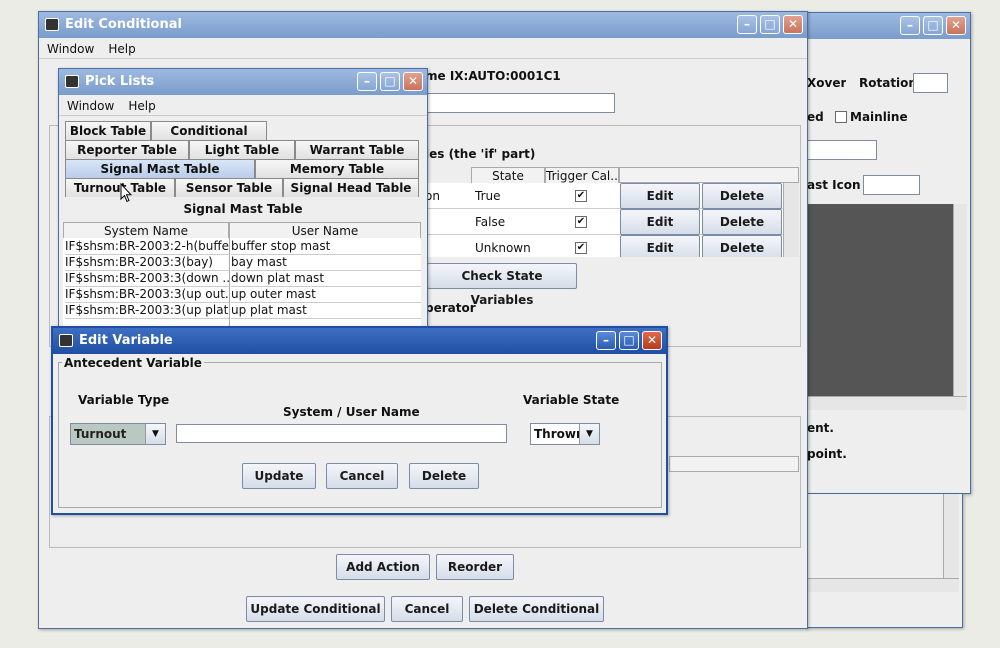 The height and width of the screenshot is (648, 1000). What do you see at coordinates (326, 294) in the screenshot?
I see `list-item-user: up outer mast` at bounding box center [326, 294].